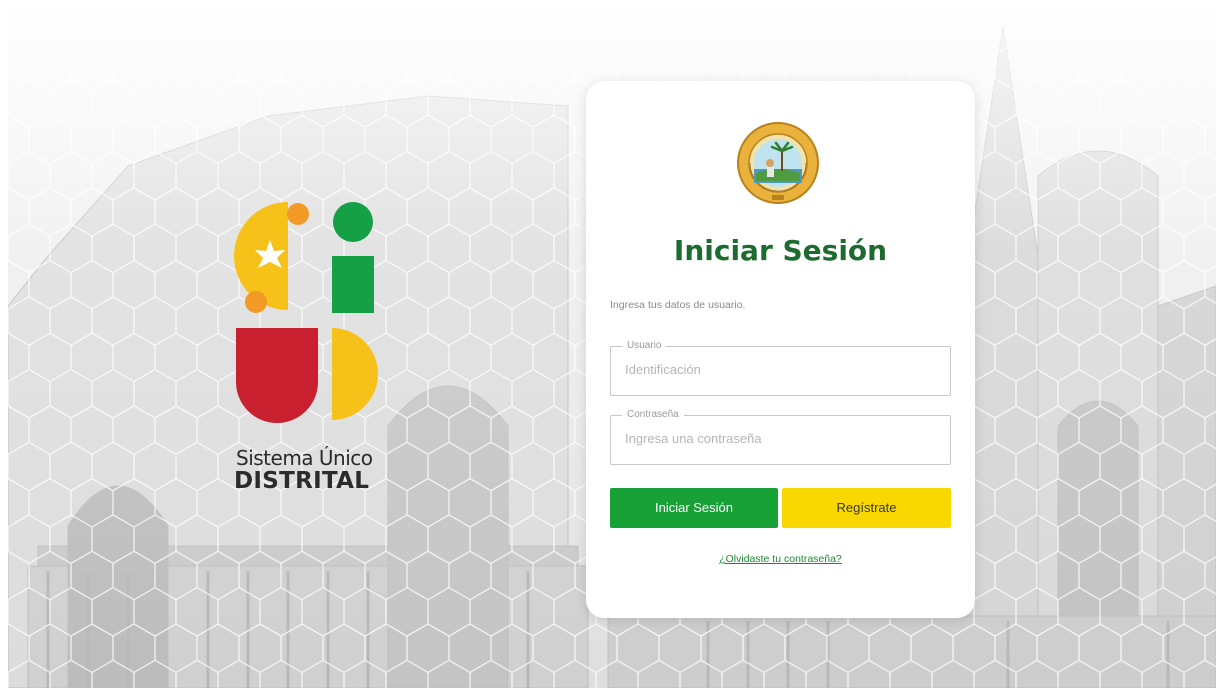 The height and width of the screenshot is (688, 1216). Describe the element at coordinates (778, 163) in the screenshot. I see `cartagena-seal-icon` at that location.